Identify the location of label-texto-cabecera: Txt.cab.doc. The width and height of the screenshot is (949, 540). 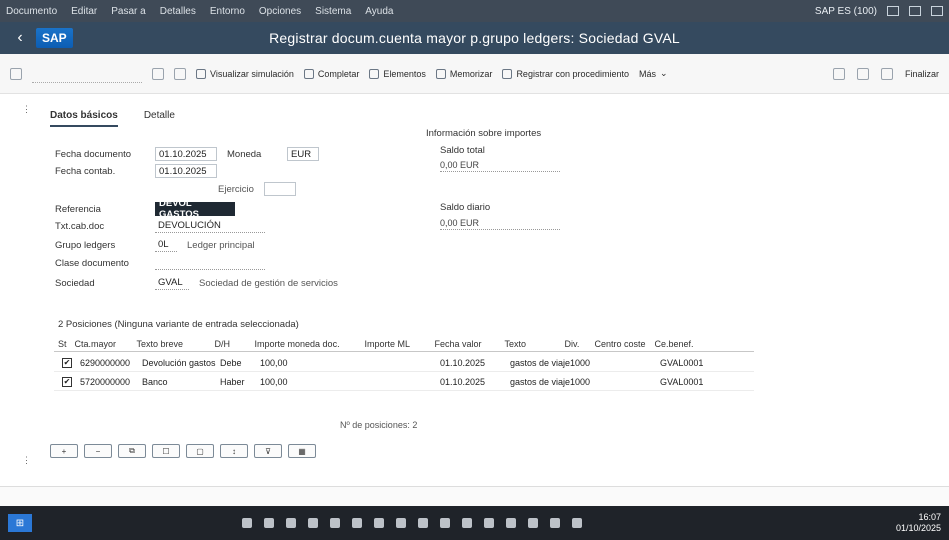
(80, 226).